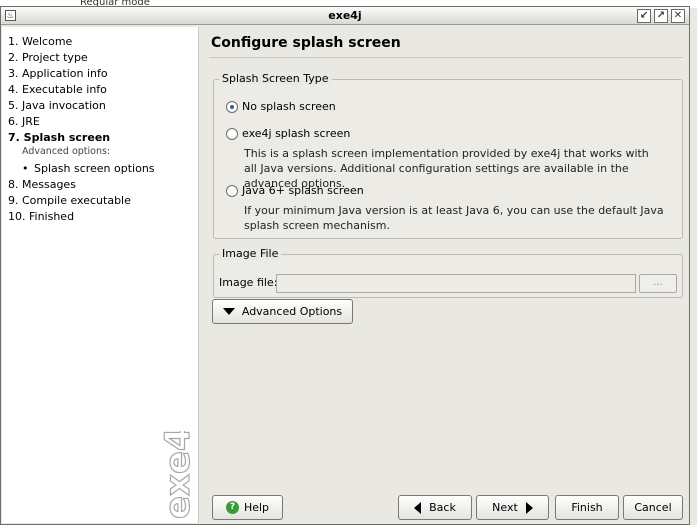  I want to click on radio-exe4j-splash-label: exe4j splash screen, so click(296, 133).